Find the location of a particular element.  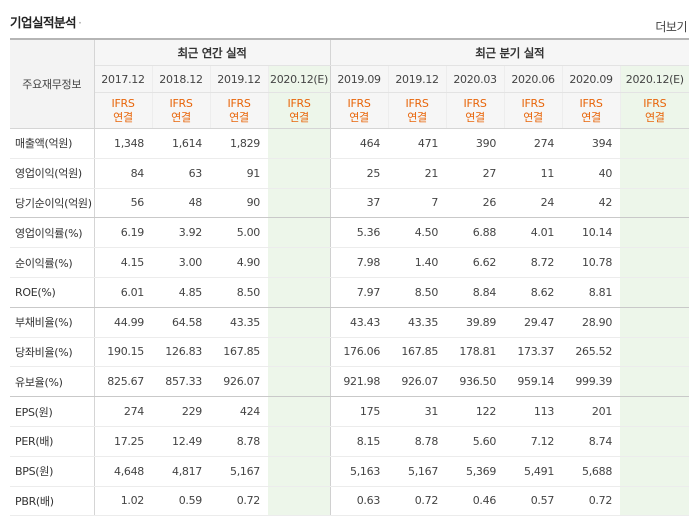

period-header: 2019.09 is located at coordinates (359, 79).